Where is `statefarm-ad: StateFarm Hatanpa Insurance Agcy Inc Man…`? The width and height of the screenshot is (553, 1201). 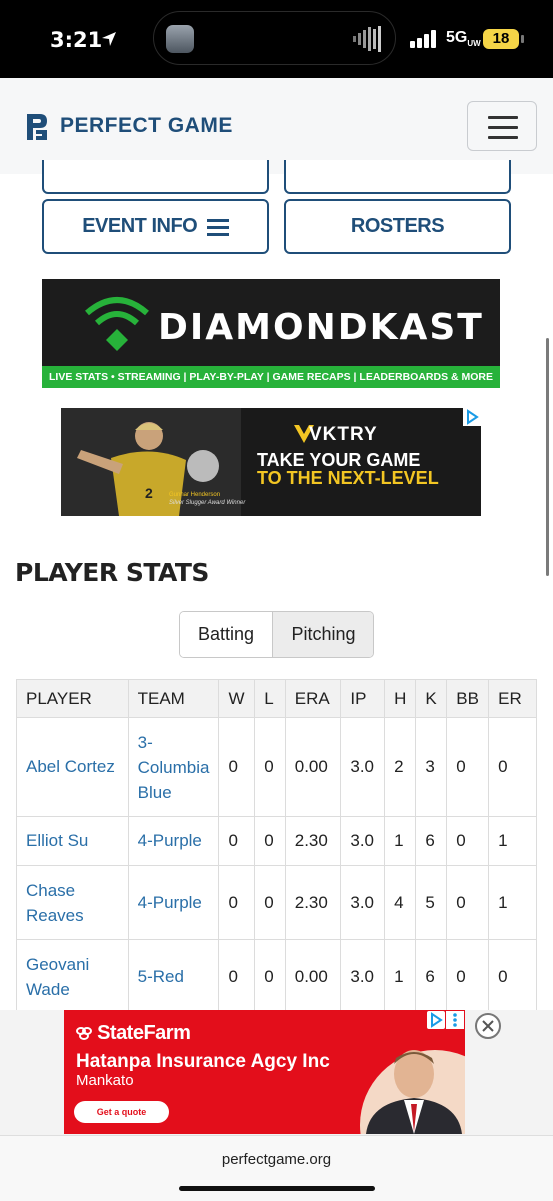
statefarm-ad: StateFarm Hatanpa Insurance Agcy Inc Man… is located at coordinates (264, 1072).